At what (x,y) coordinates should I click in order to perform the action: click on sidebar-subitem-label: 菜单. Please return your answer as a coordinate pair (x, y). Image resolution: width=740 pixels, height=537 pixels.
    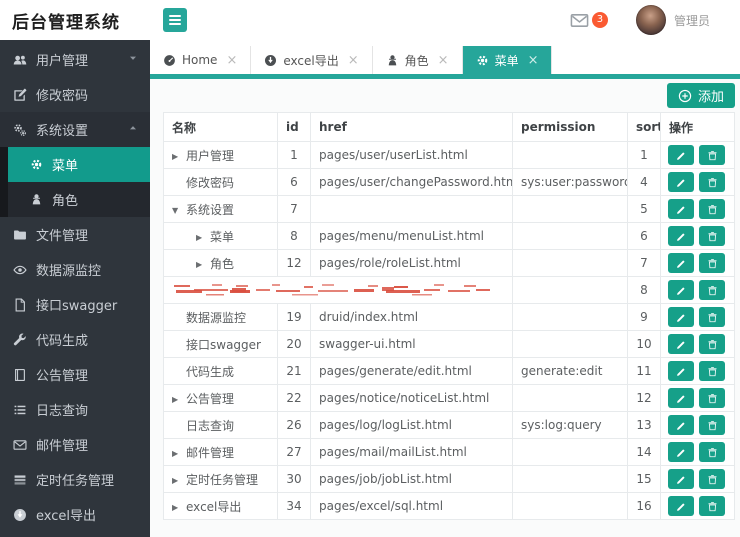
    Looking at the image, I should click on (65, 166).